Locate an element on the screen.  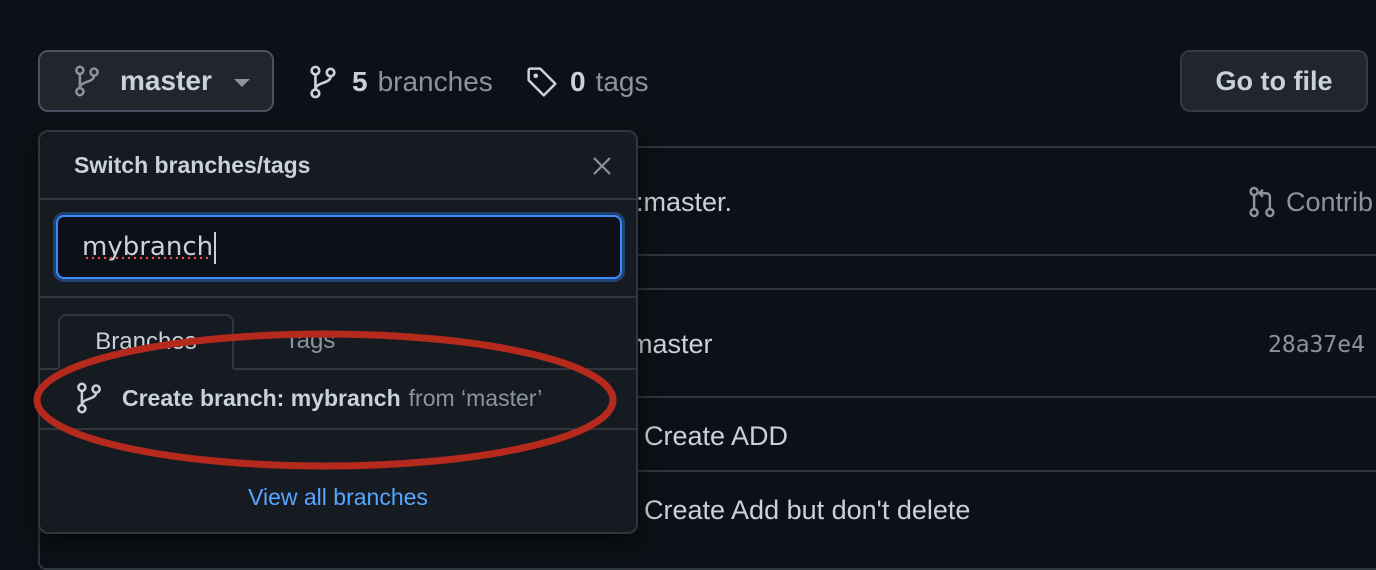
tag-icon is located at coordinates (541, 82).